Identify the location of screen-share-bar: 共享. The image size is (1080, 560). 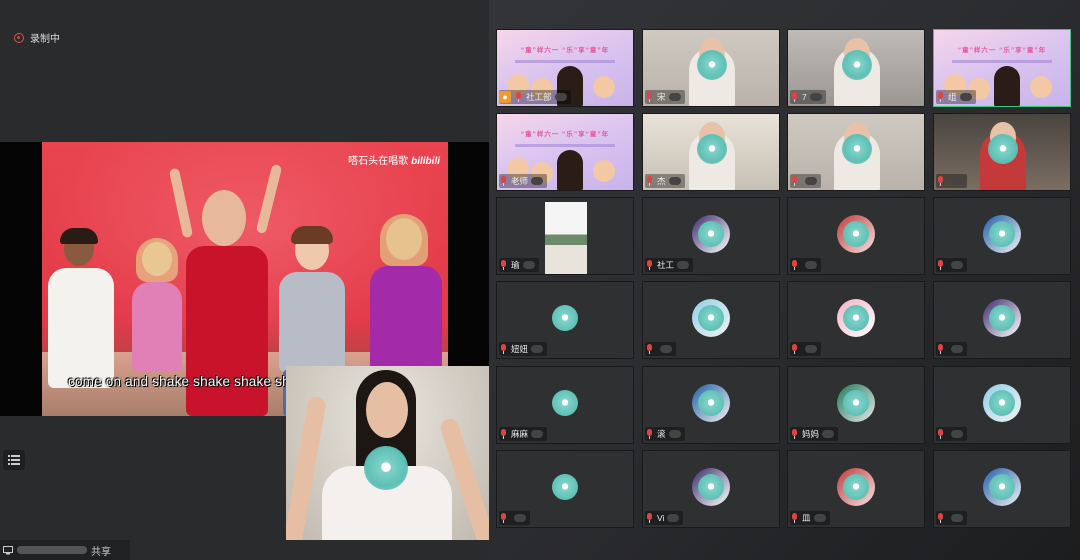
(65, 550).